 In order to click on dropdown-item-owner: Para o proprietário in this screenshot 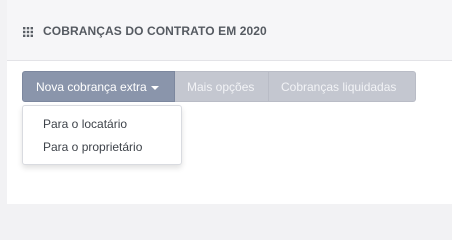, I will do `click(92, 147)`.